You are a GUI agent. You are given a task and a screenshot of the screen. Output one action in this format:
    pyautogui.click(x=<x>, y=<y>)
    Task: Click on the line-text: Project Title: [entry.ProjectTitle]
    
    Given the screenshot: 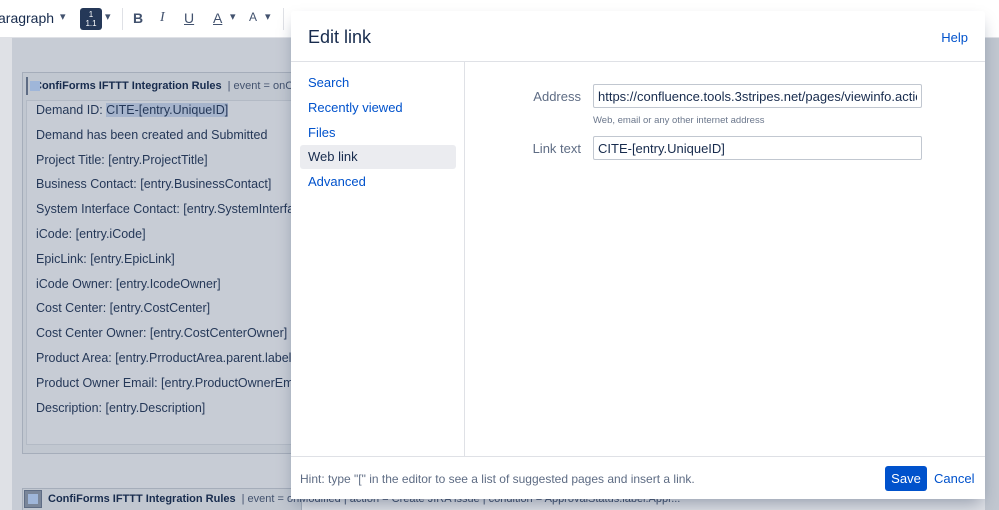 What is the action you would take?
    pyautogui.click(x=122, y=159)
    